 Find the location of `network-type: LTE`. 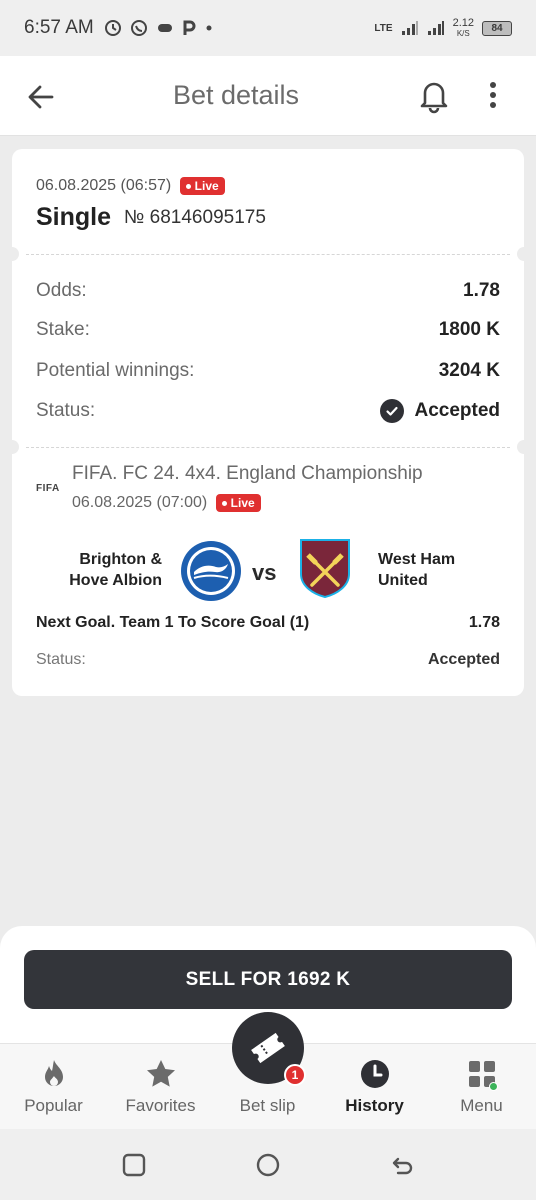

network-type: LTE is located at coordinates (383, 28).